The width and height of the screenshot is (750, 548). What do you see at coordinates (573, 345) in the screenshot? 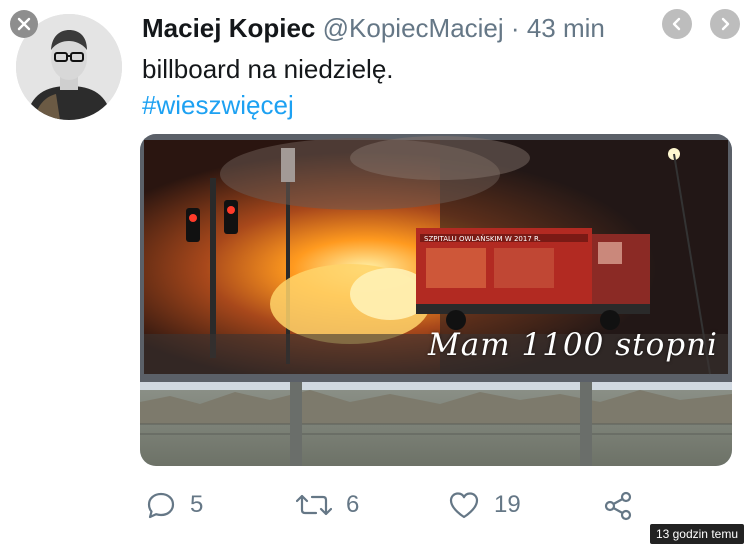
I see `billboard-caption: Mam 1100 stopni` at bounding box center [573, 345].